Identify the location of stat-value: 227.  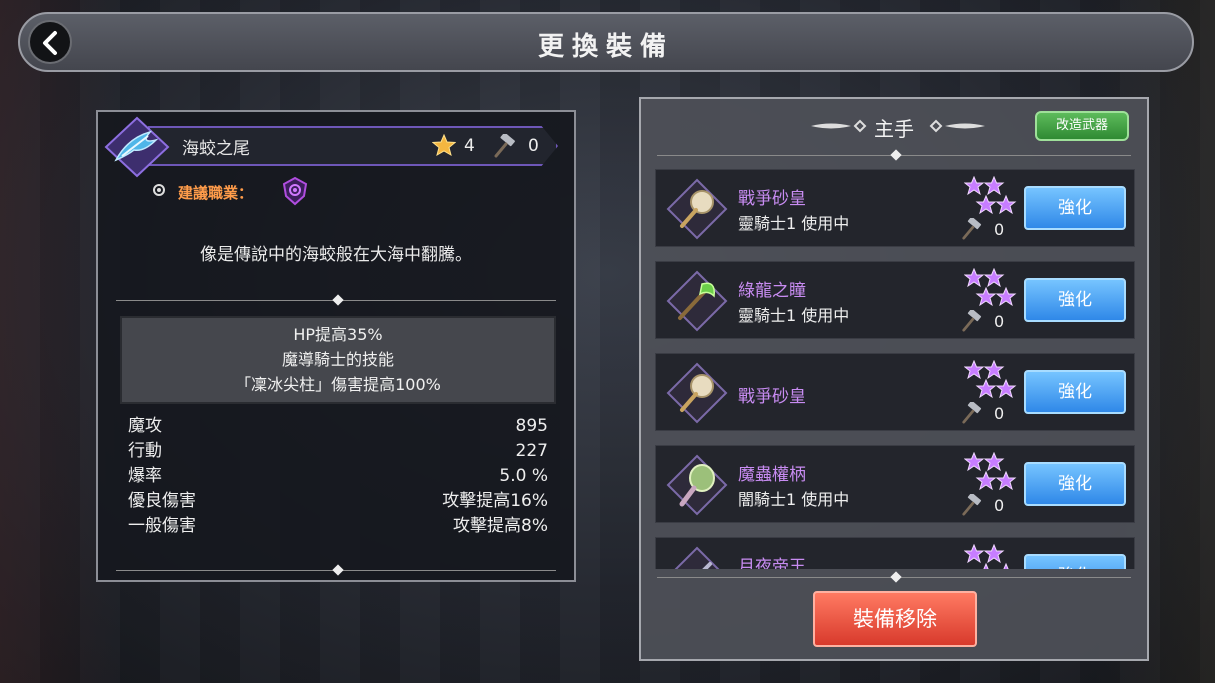
(531, 451).